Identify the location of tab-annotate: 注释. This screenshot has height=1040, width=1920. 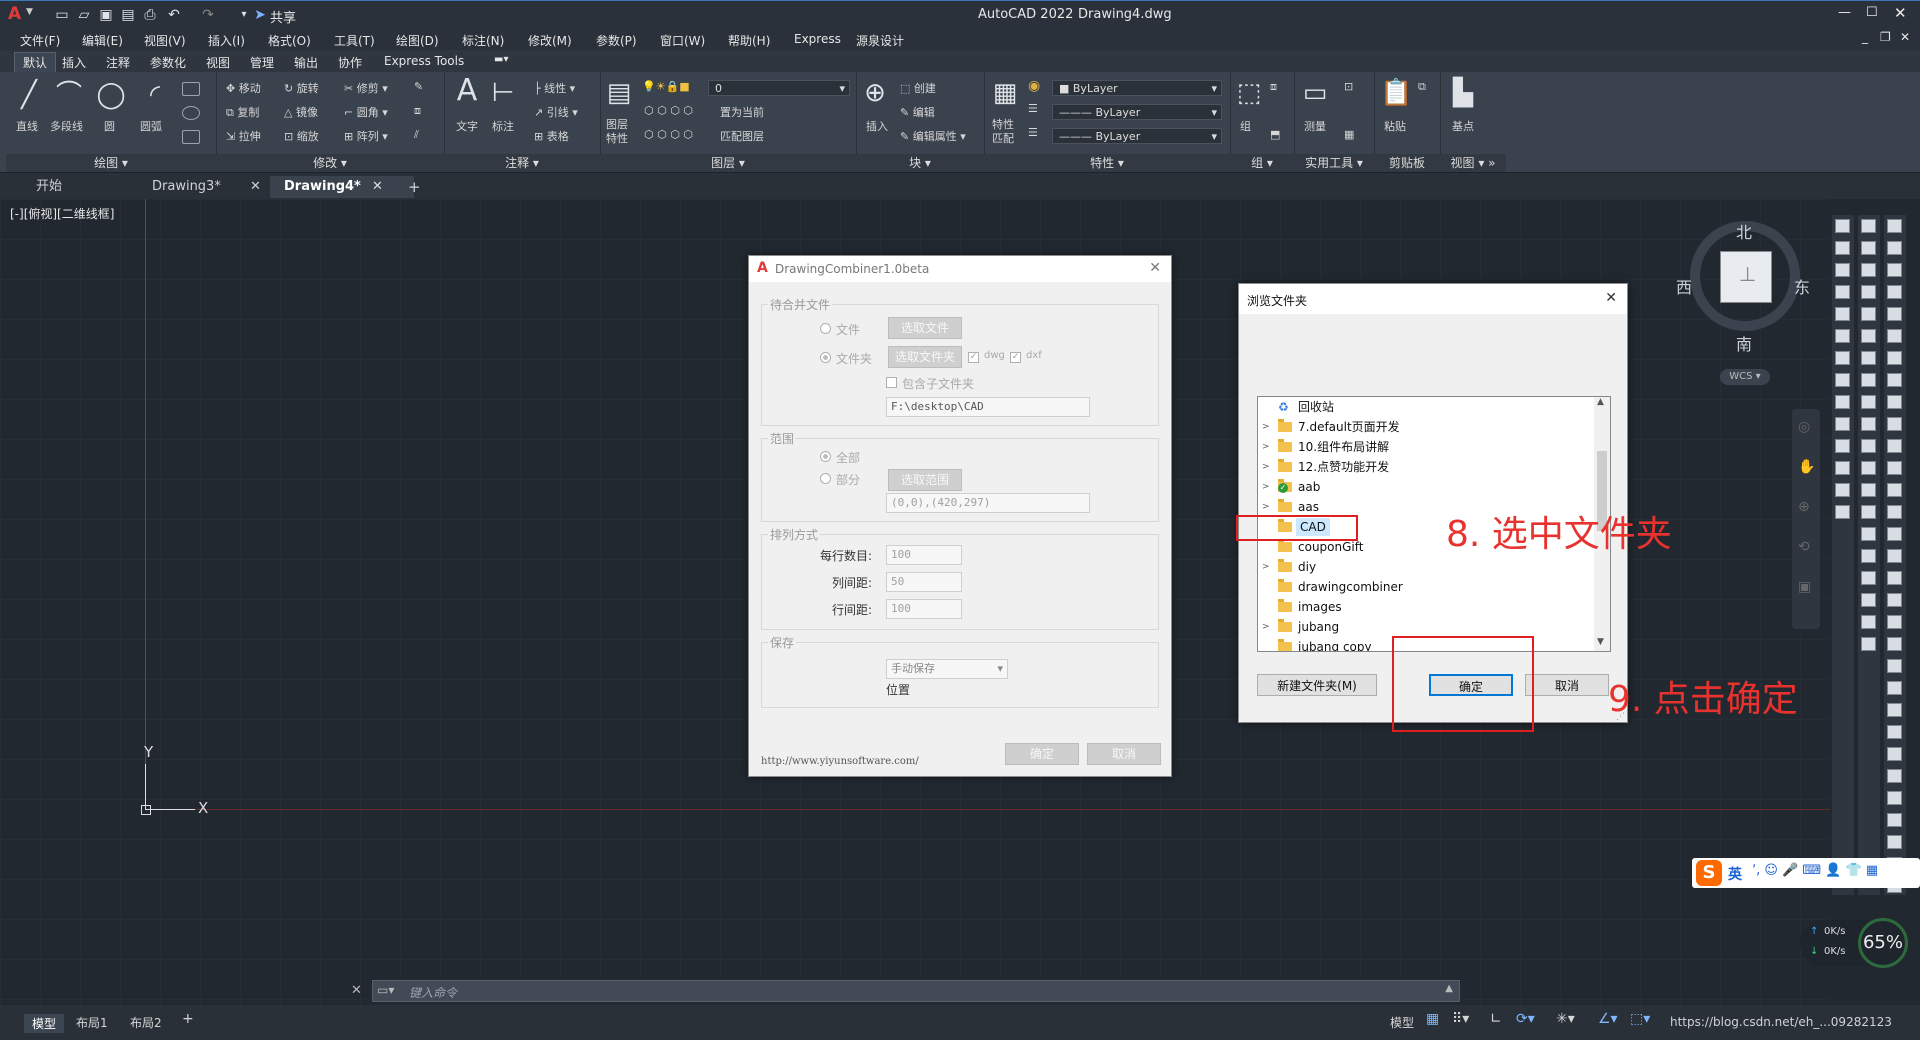
(118, 62).